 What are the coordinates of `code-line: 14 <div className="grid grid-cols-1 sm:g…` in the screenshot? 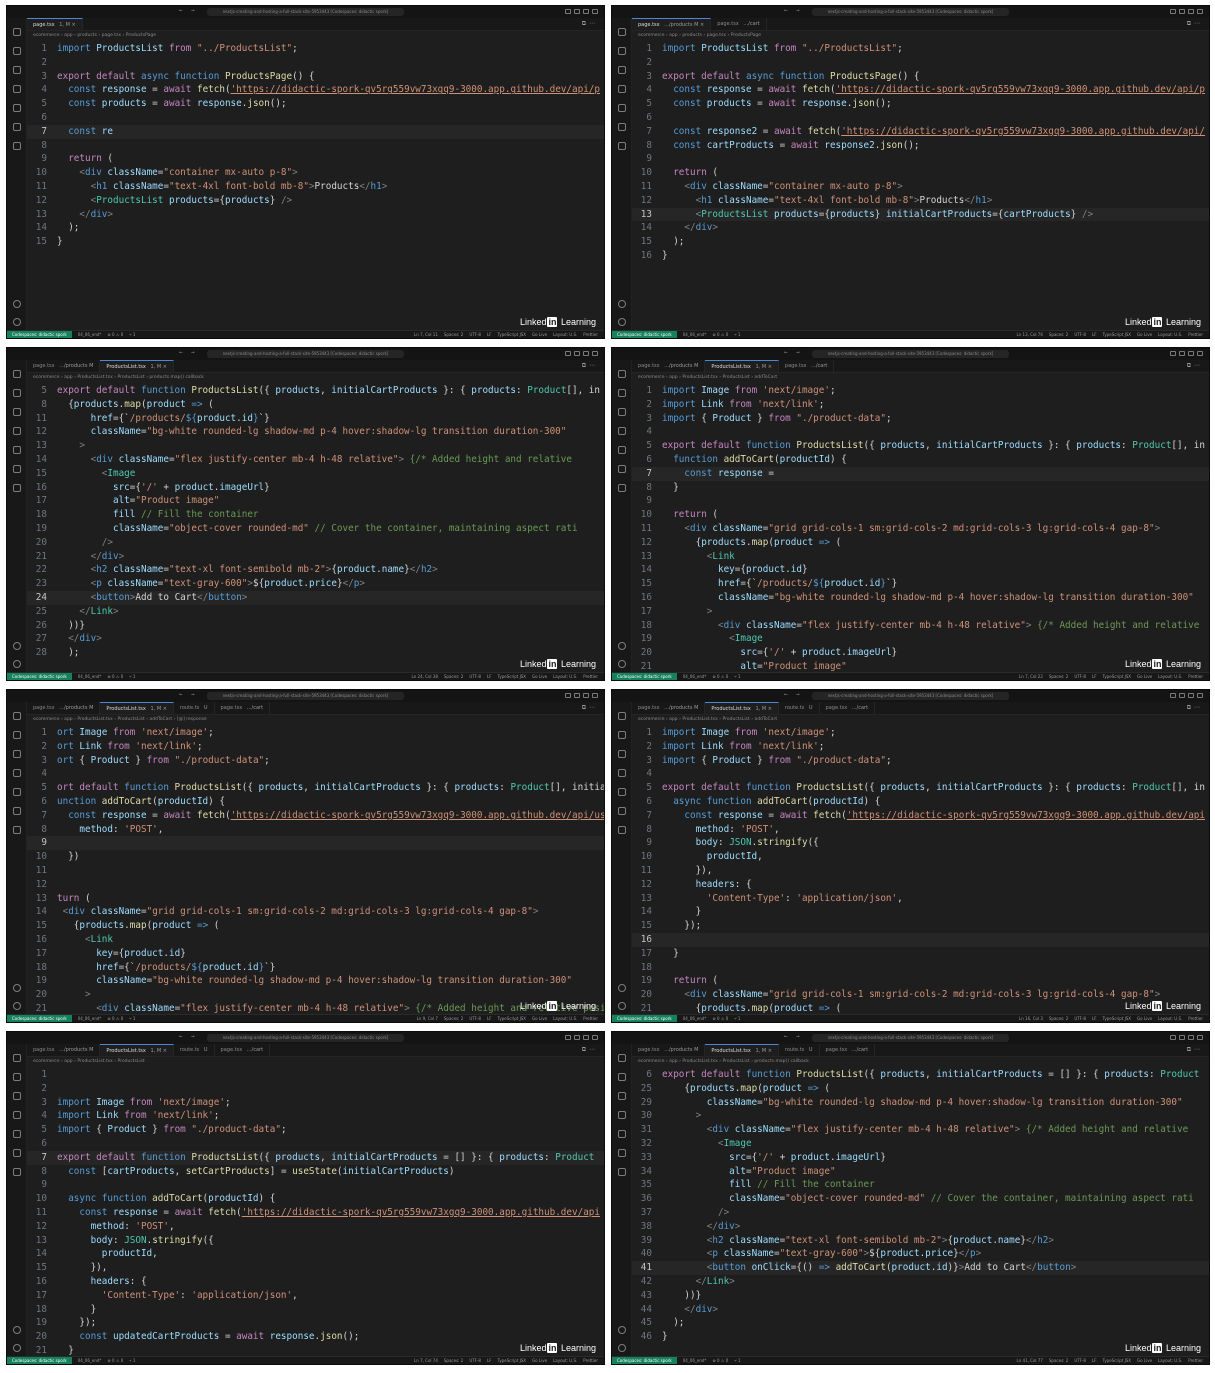 It's located at (315, 912).